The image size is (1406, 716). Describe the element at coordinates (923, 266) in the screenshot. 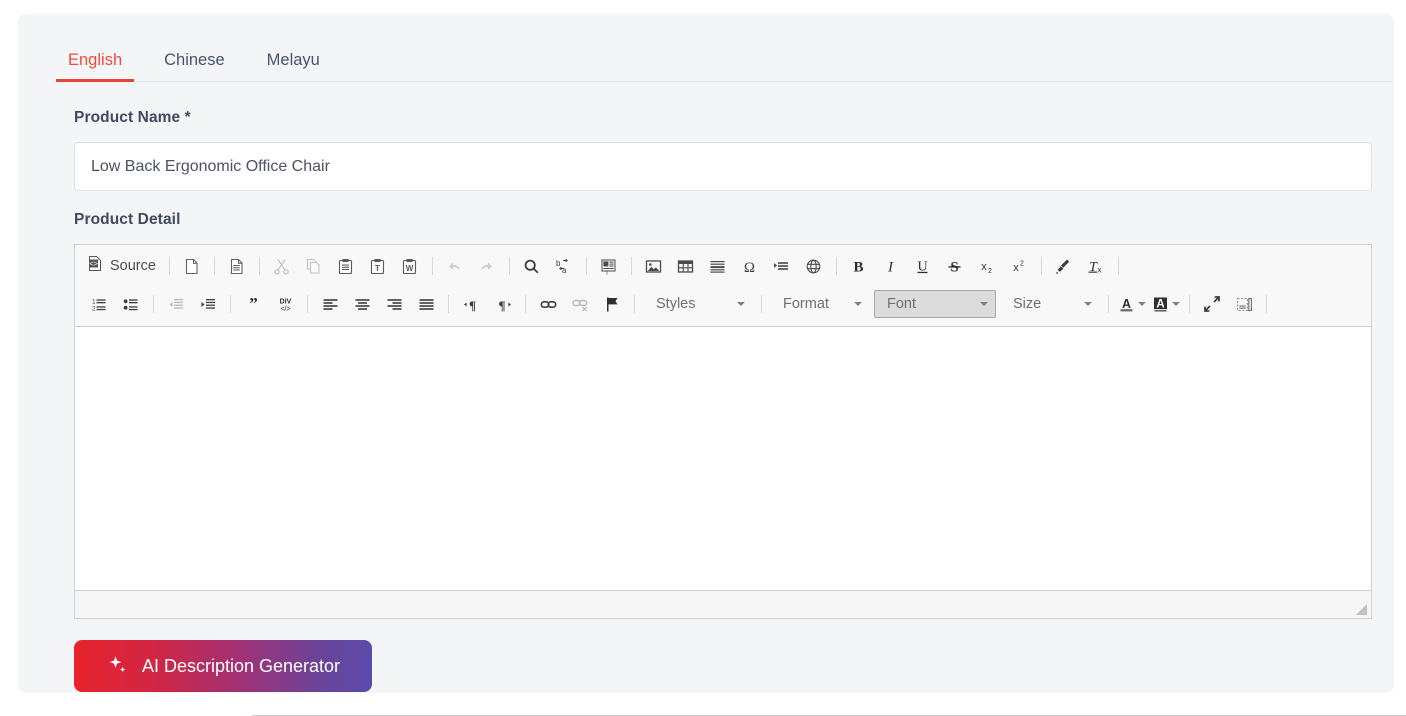

I see `underline-icon: U` at that location.